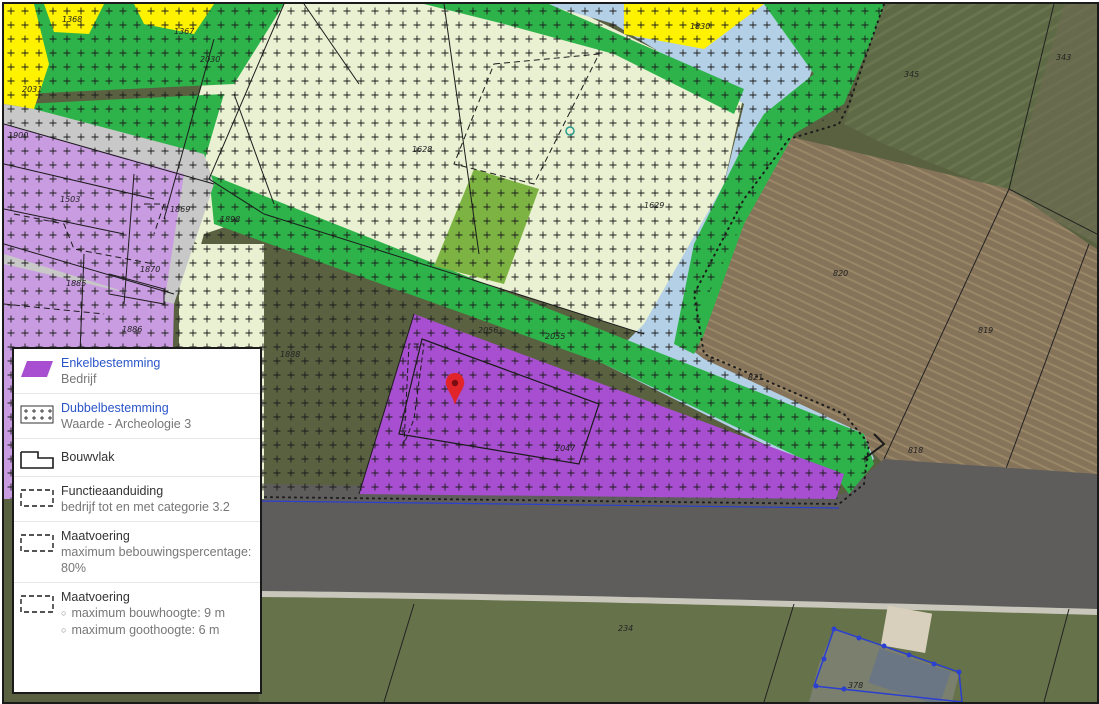 The width and height of the screenshot is (1099, 704). I want to click on parcel-label: 1898, so click(230, 219).